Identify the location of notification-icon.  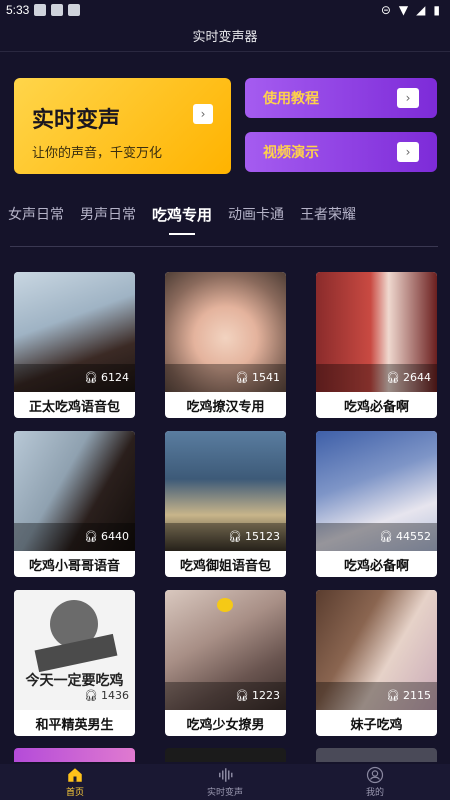
(40, 10).